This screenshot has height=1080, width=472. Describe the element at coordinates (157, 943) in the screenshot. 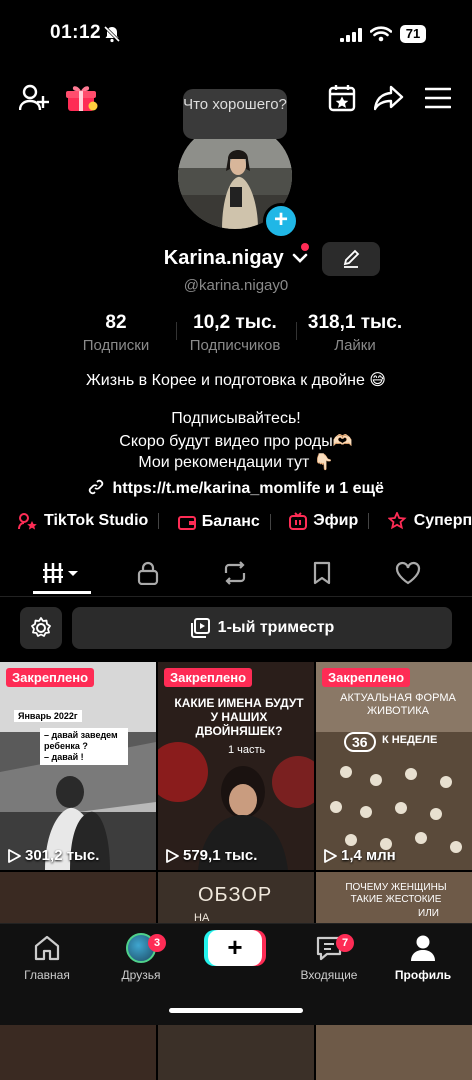

I see `friends-count-badge: 3` at that location.